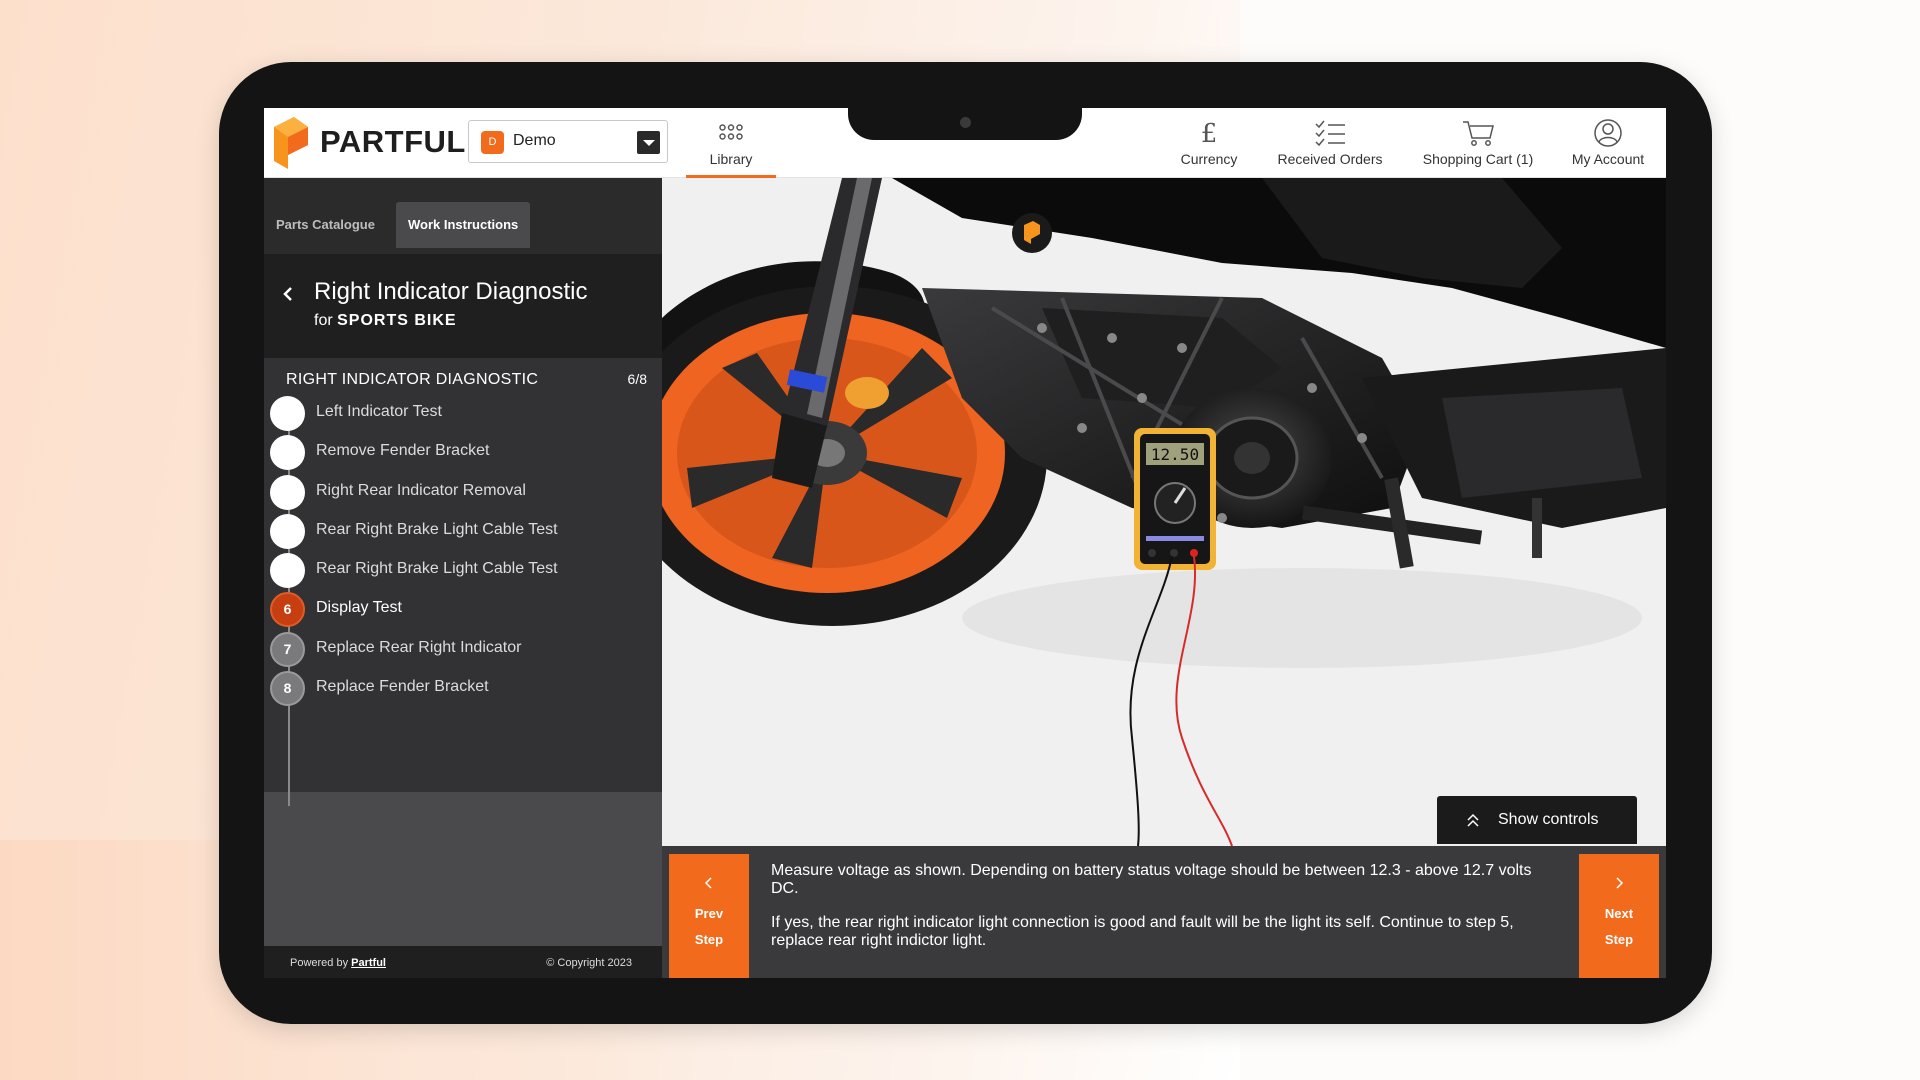  I want to click on show-controls-label: Show controls, so click(1548, 819).